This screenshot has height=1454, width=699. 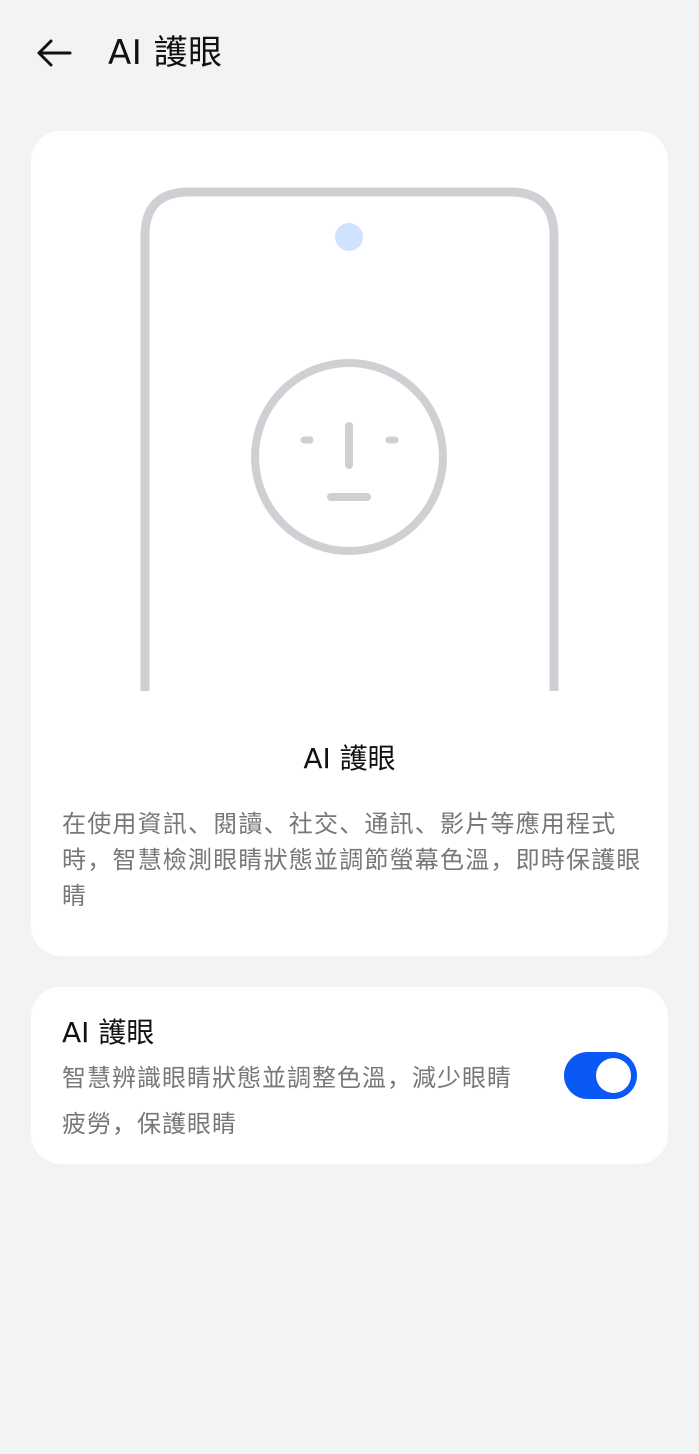 I want to click on setting-title: AI 護眼, so click(x=108, y=1032).